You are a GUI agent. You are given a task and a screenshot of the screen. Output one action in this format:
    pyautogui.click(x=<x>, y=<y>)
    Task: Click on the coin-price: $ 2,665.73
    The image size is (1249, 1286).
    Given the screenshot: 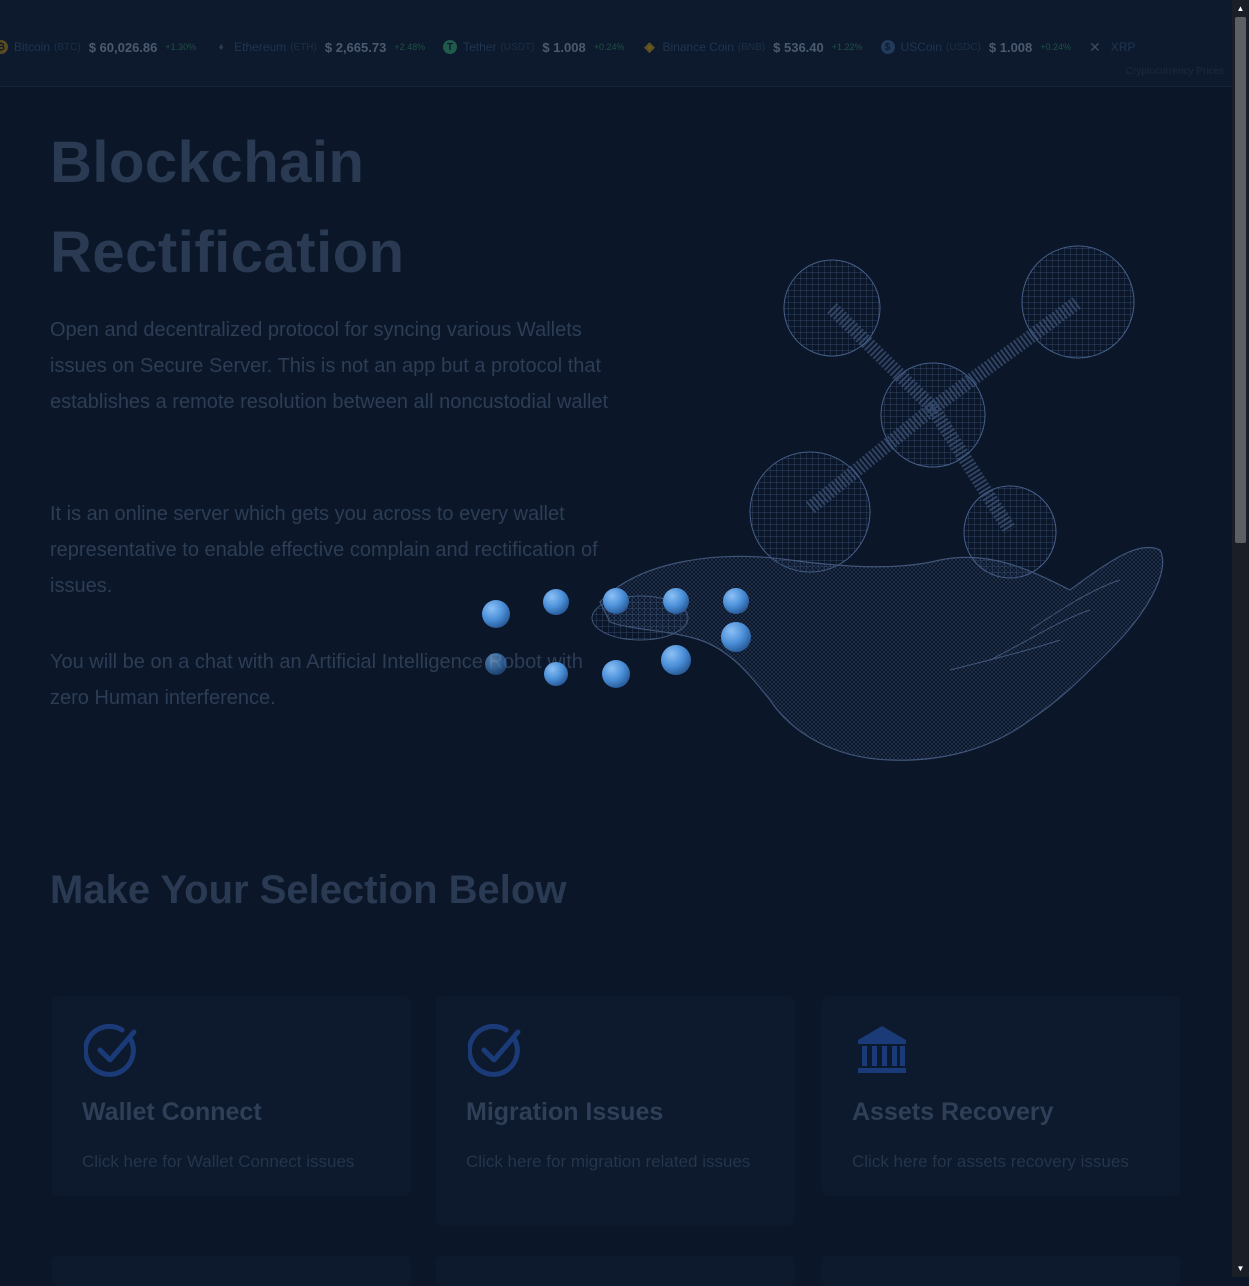 What is the action you would take?
    pyautogui.click(x=355, y=47)
    